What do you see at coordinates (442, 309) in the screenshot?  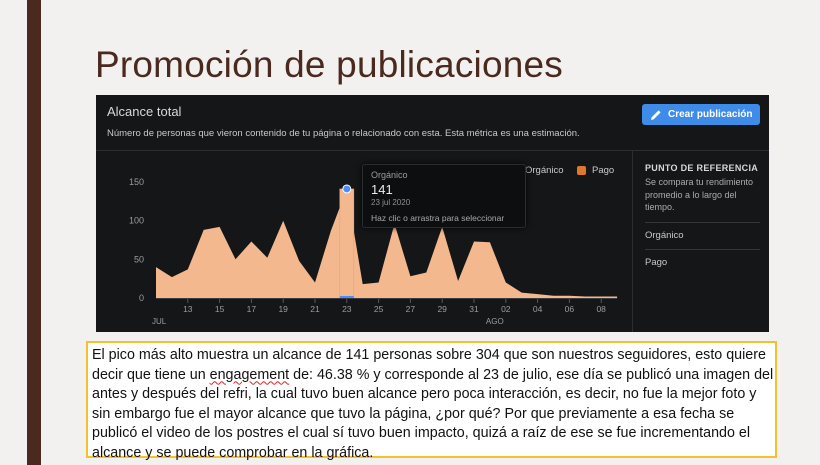 I see `x-tick-label: 29` at bounding box center [442, 309].